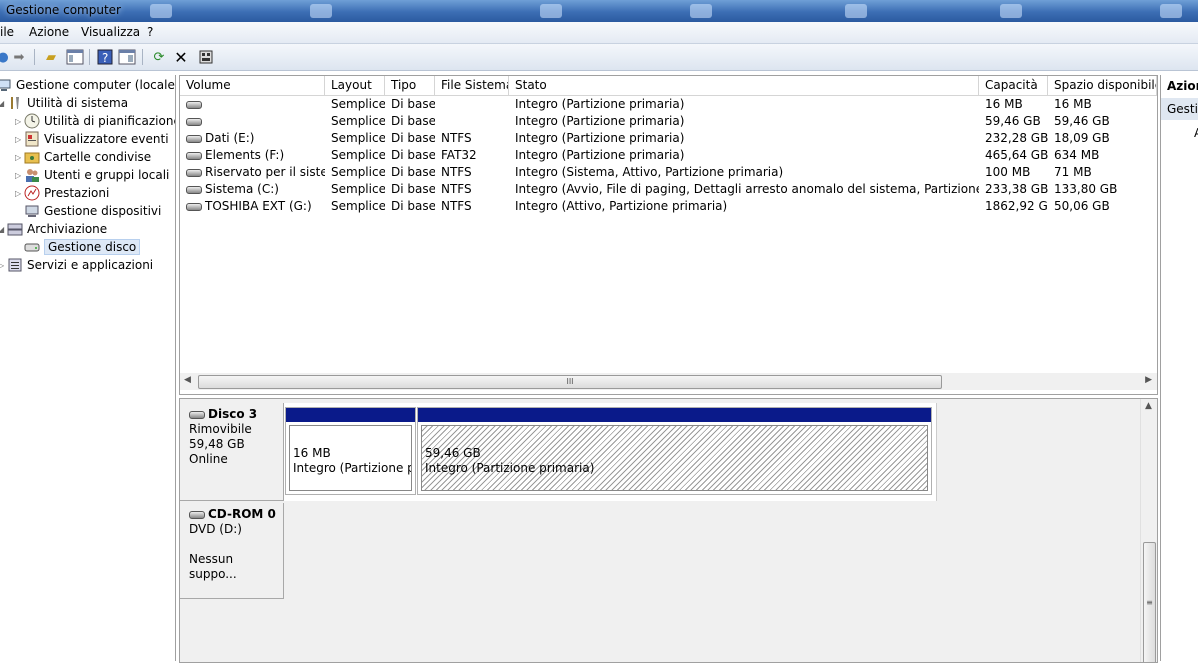 Image resolution: width=1198 pixels, height=663 pixels. I want to click on scroll-left-icon: ◀, so click(187, 380).